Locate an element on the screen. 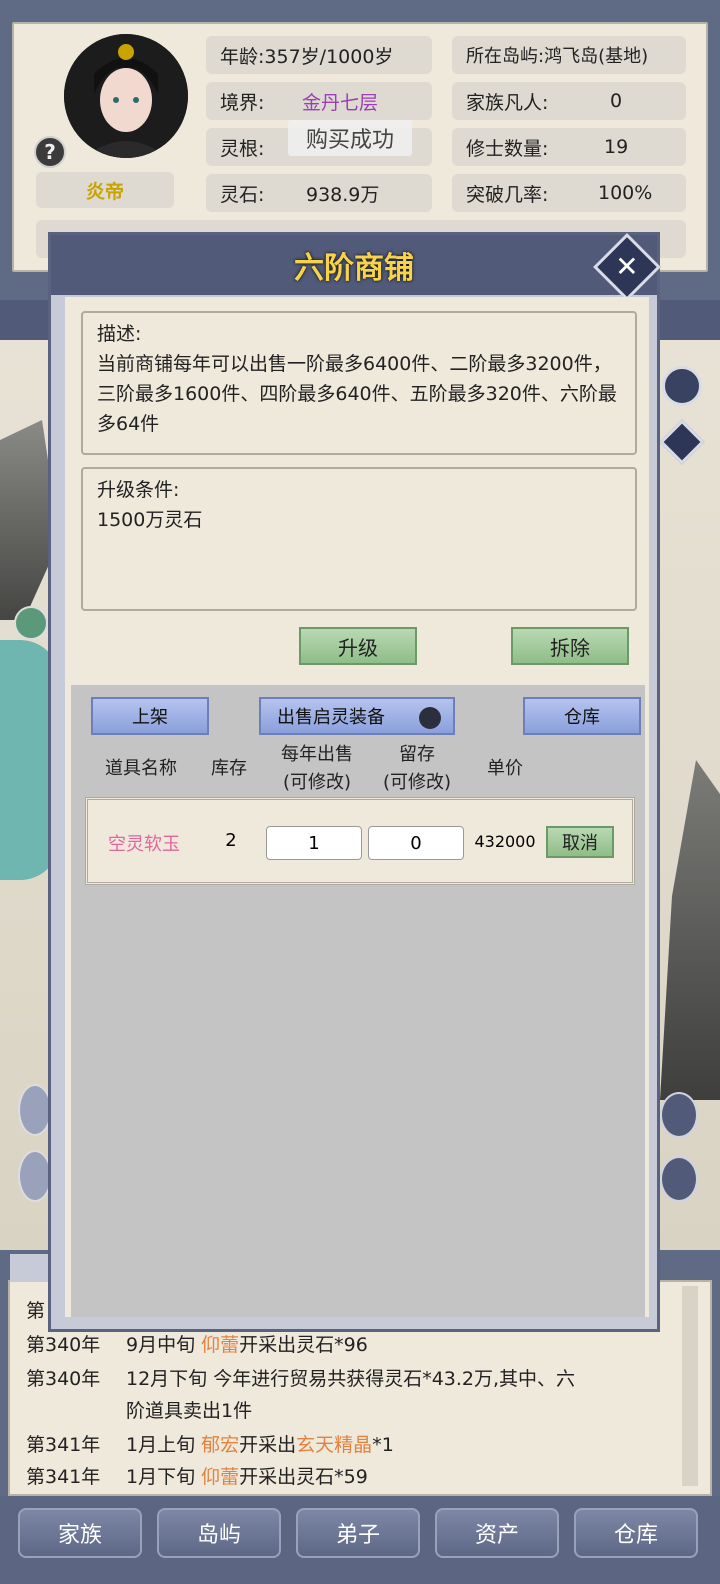 Image resolution: width=720 pixels, height=1584 pixels. log-scrollbar is located at coordinates (690, 1386).